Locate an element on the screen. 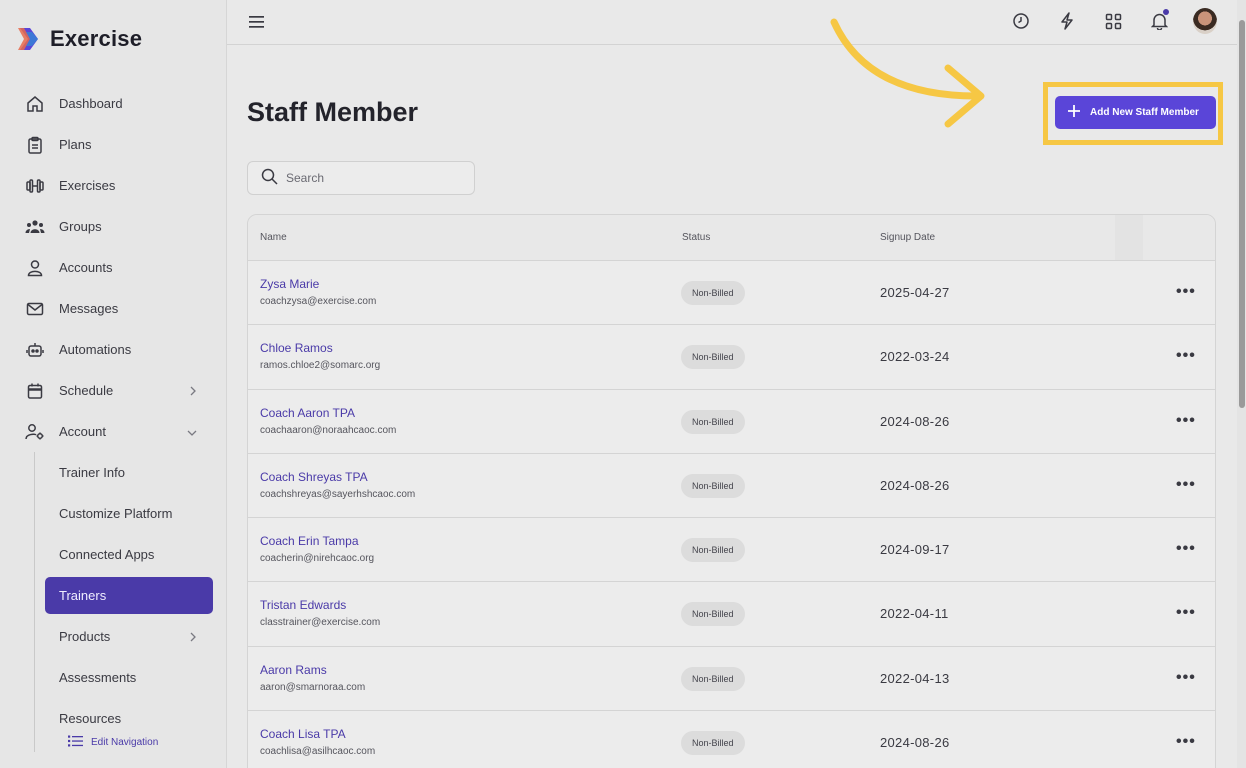  page-scrollbar is located at coordinates (1241, 384).